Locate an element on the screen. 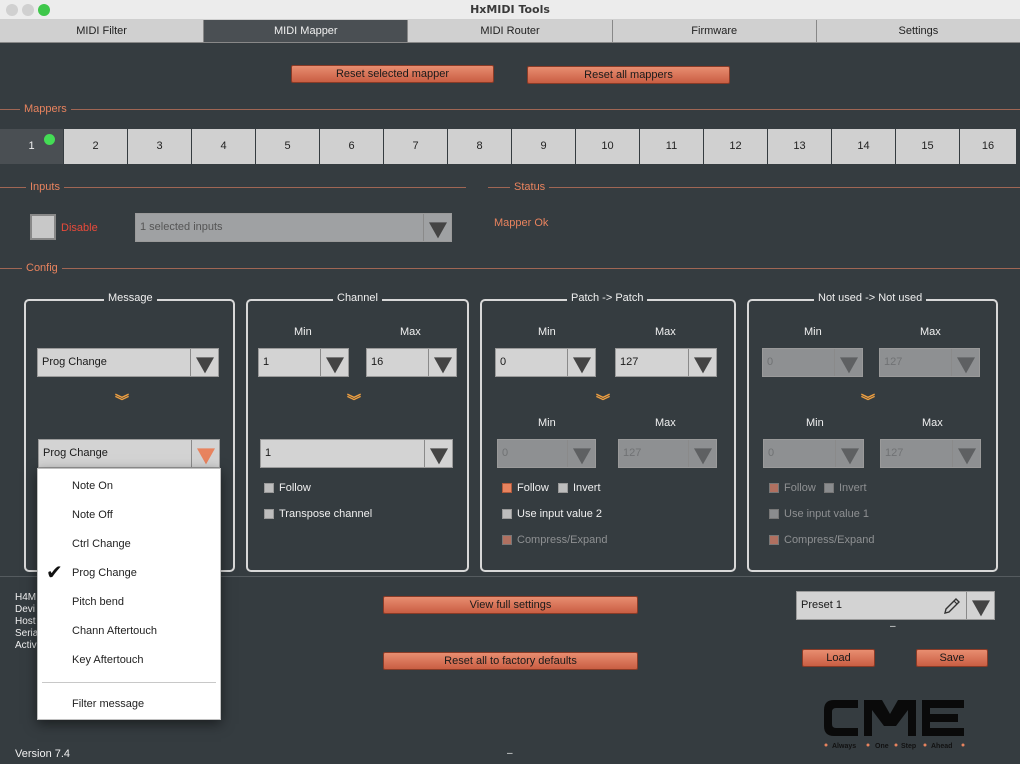 This screenshot has height=764, width=1020. patch-out-max-select: 127 is located at coordinates (667, 453).